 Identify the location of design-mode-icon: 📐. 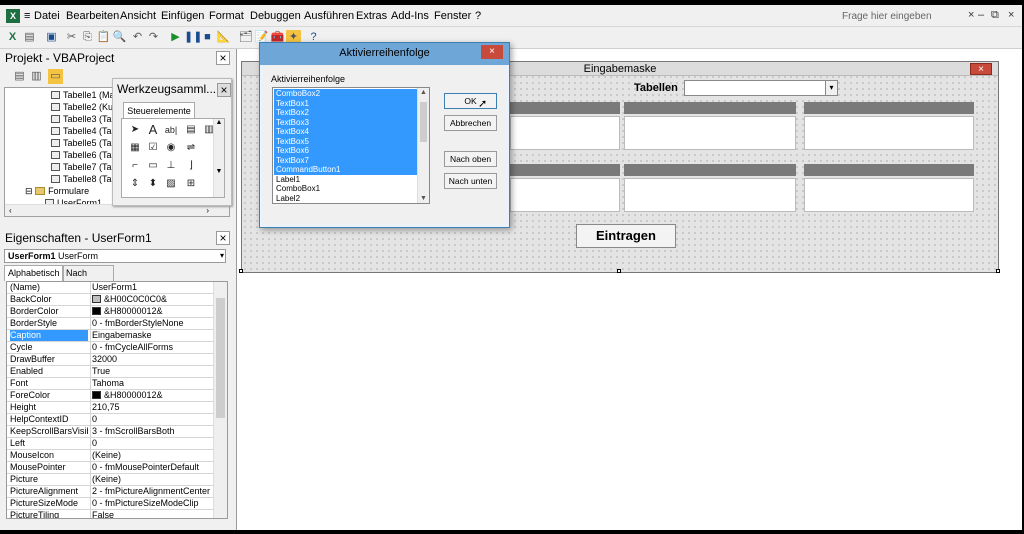
(223, 37).